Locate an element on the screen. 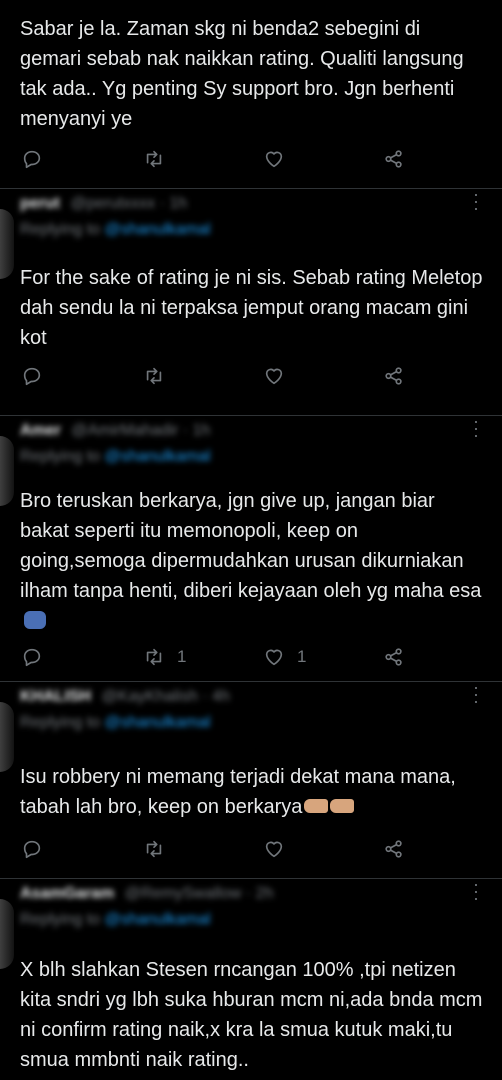 The width and height of the screenshot is (502, 1080). author-name: Amer is located at coordinates (40, 430).